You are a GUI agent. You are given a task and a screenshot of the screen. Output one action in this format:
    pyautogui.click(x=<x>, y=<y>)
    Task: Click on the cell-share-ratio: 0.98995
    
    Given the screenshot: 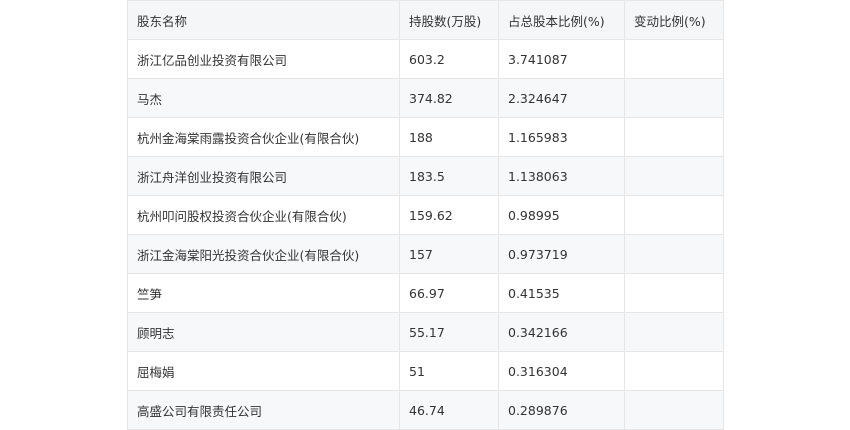 What is the action you would take?
    pyautogui.click(x=561, y=215)
    